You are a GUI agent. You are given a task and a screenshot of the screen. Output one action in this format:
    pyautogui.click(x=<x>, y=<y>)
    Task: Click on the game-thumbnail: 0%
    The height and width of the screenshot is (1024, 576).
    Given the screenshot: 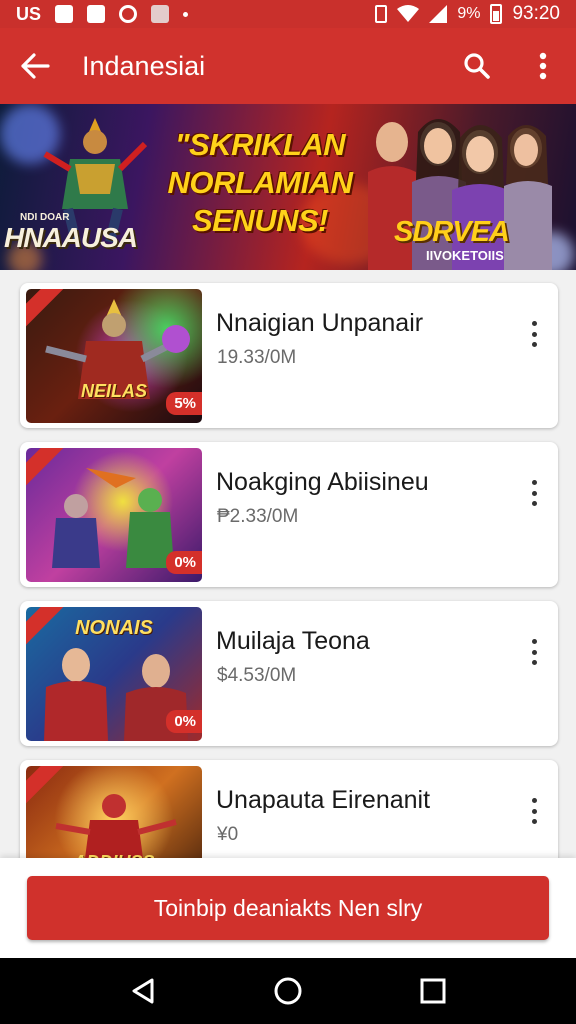 What is the action you would take?
    pyautogui.click(x=114, y=515)
    